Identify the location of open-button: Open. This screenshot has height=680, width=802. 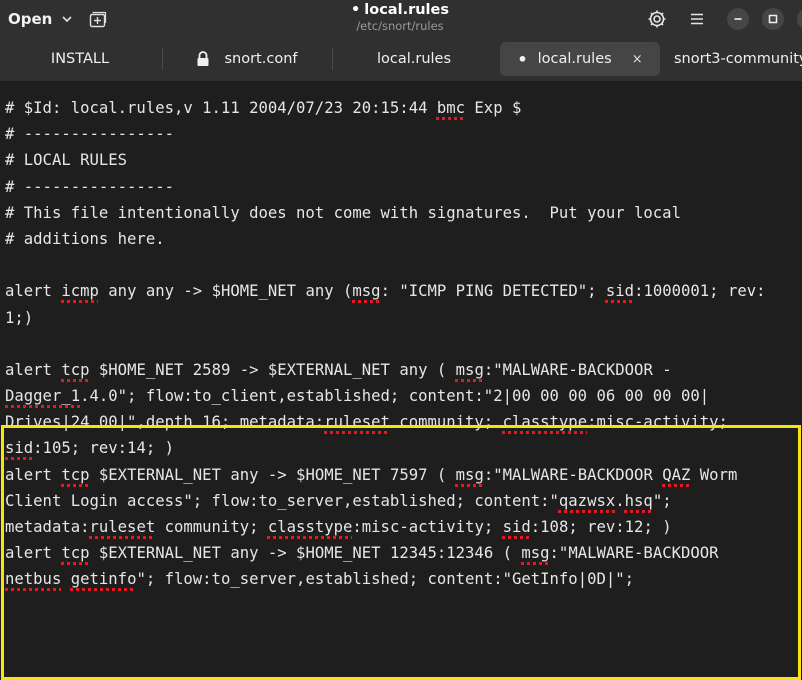
(38, 19).